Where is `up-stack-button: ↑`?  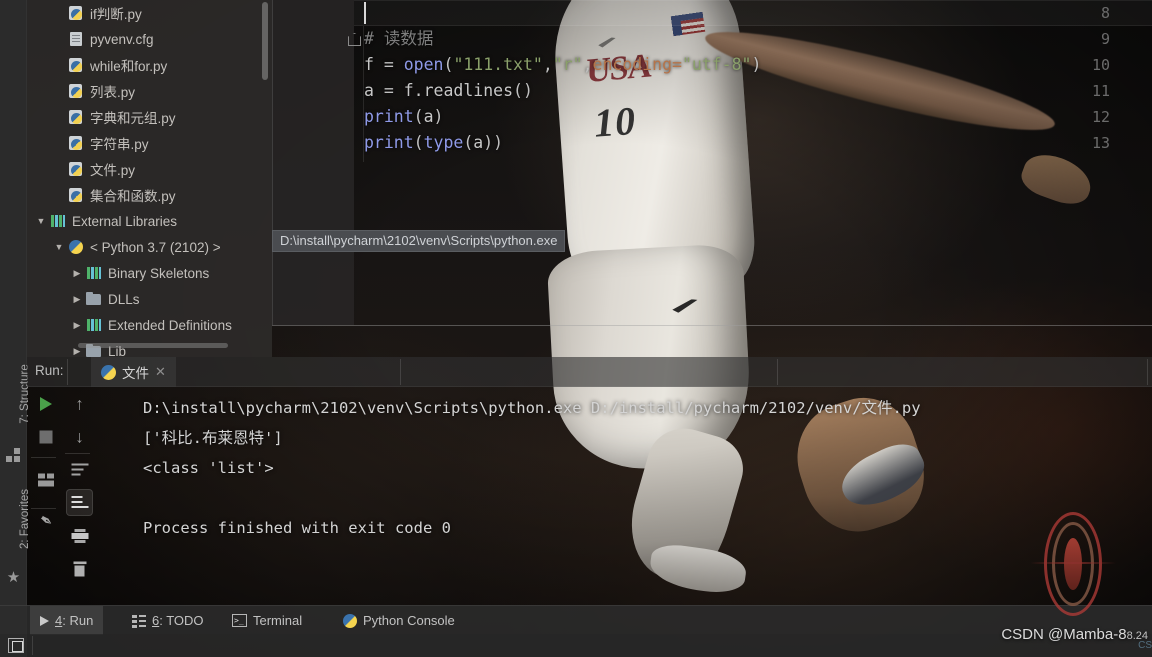 up-stack-button: ↑ is located at coordinates (79, 403).